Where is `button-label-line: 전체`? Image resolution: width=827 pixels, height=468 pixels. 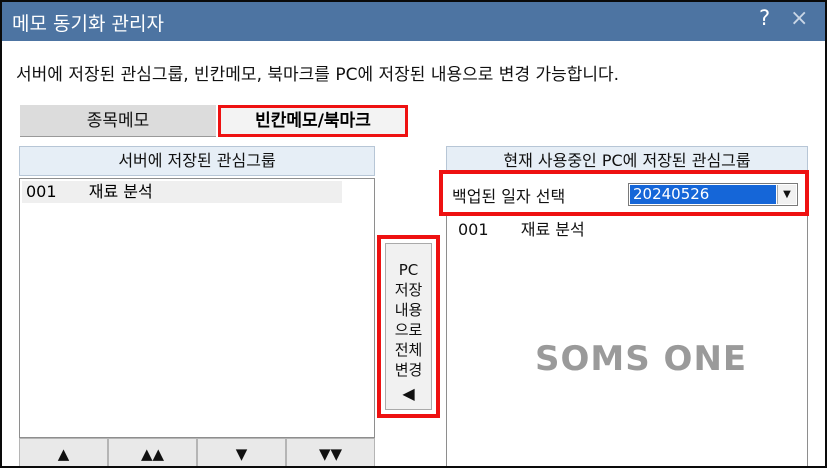
button-label-line: 전체 is located at coordinates (408, 350).